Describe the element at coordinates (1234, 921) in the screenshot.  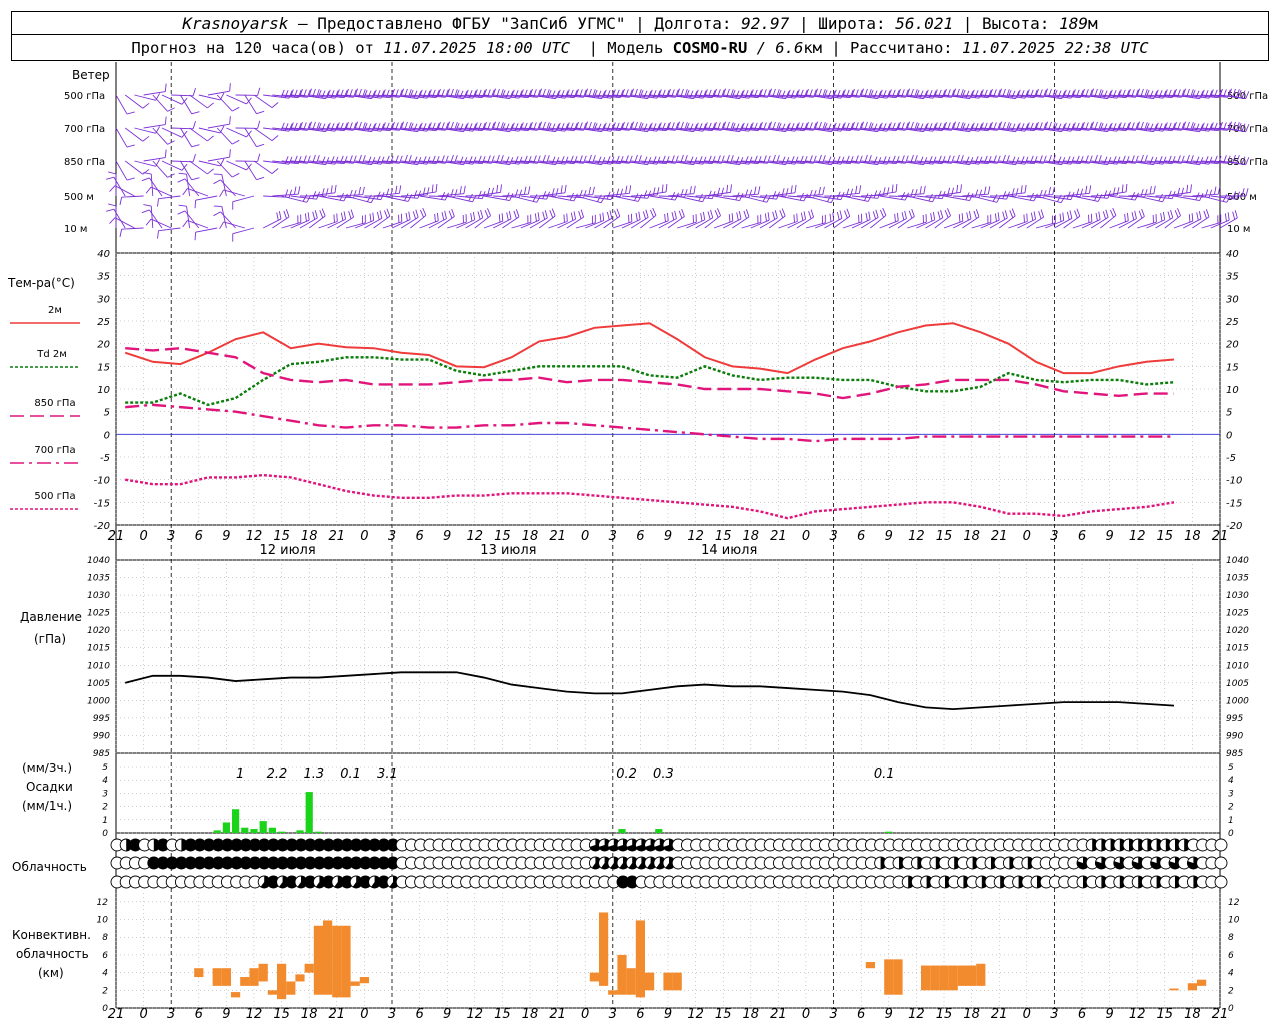
I see `conv-ytick-right: 10` at that location.